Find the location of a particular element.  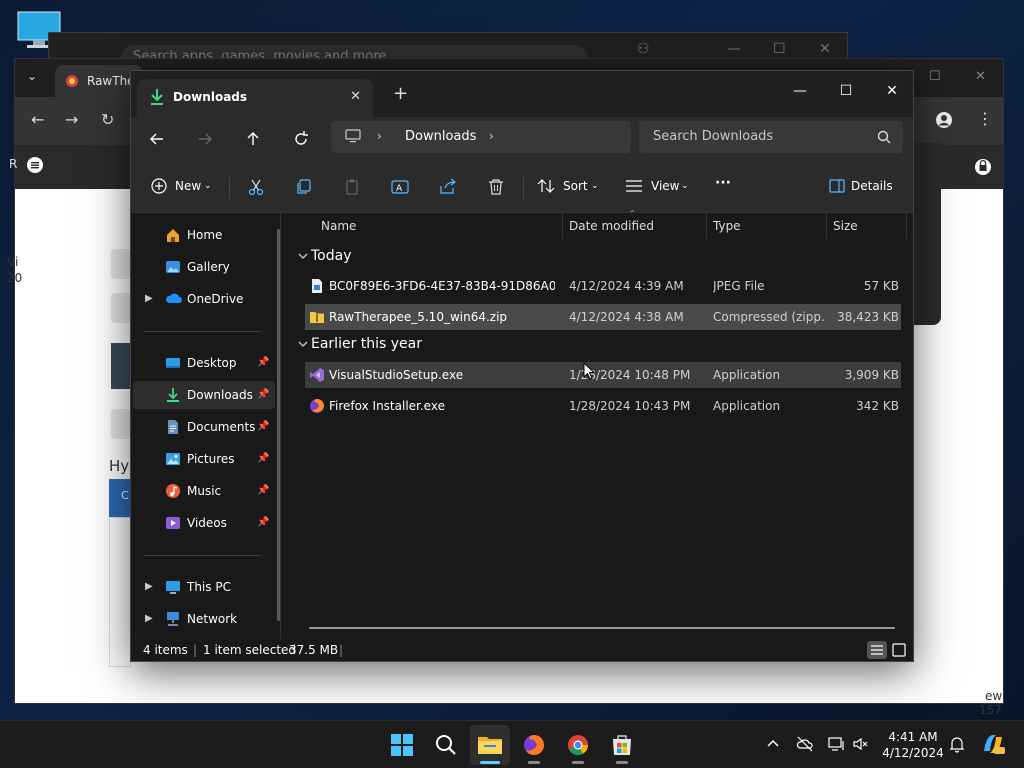

peek-text-157: 157 is located at coordinates (990, 710).